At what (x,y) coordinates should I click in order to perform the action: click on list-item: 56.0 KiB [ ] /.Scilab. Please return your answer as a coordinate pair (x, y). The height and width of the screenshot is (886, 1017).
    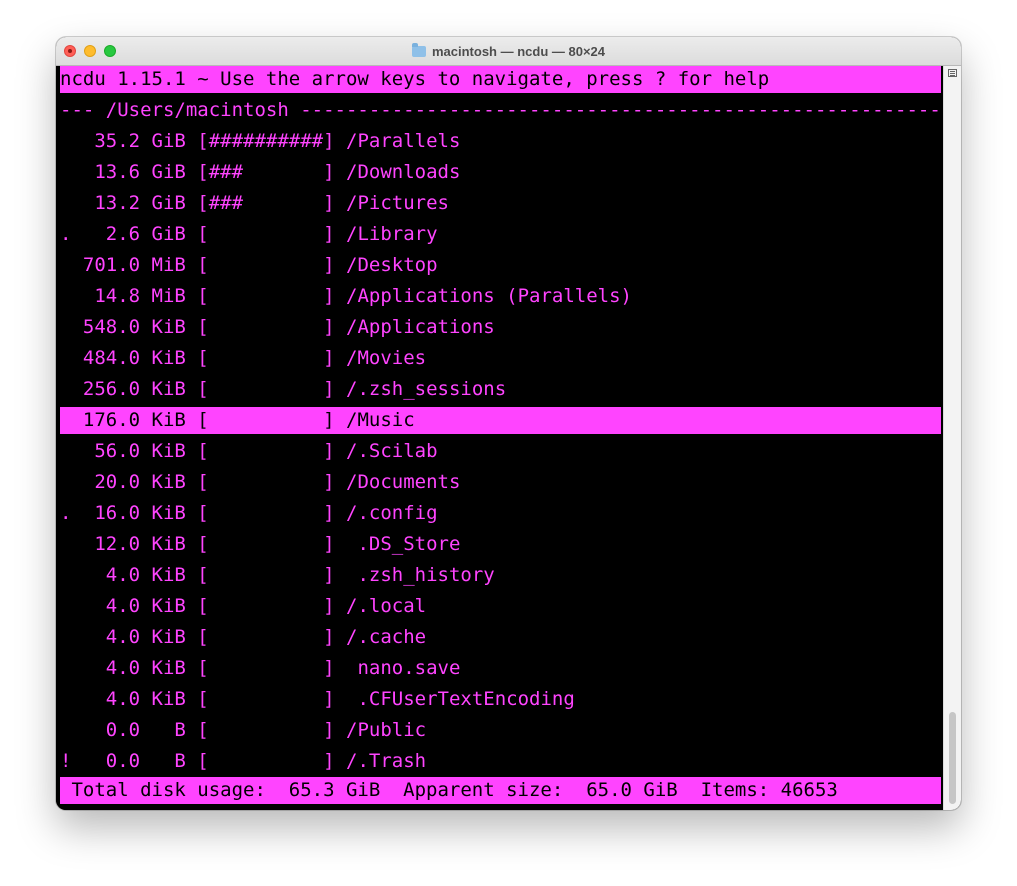
    Looking at the image, I should click on (249, 451).